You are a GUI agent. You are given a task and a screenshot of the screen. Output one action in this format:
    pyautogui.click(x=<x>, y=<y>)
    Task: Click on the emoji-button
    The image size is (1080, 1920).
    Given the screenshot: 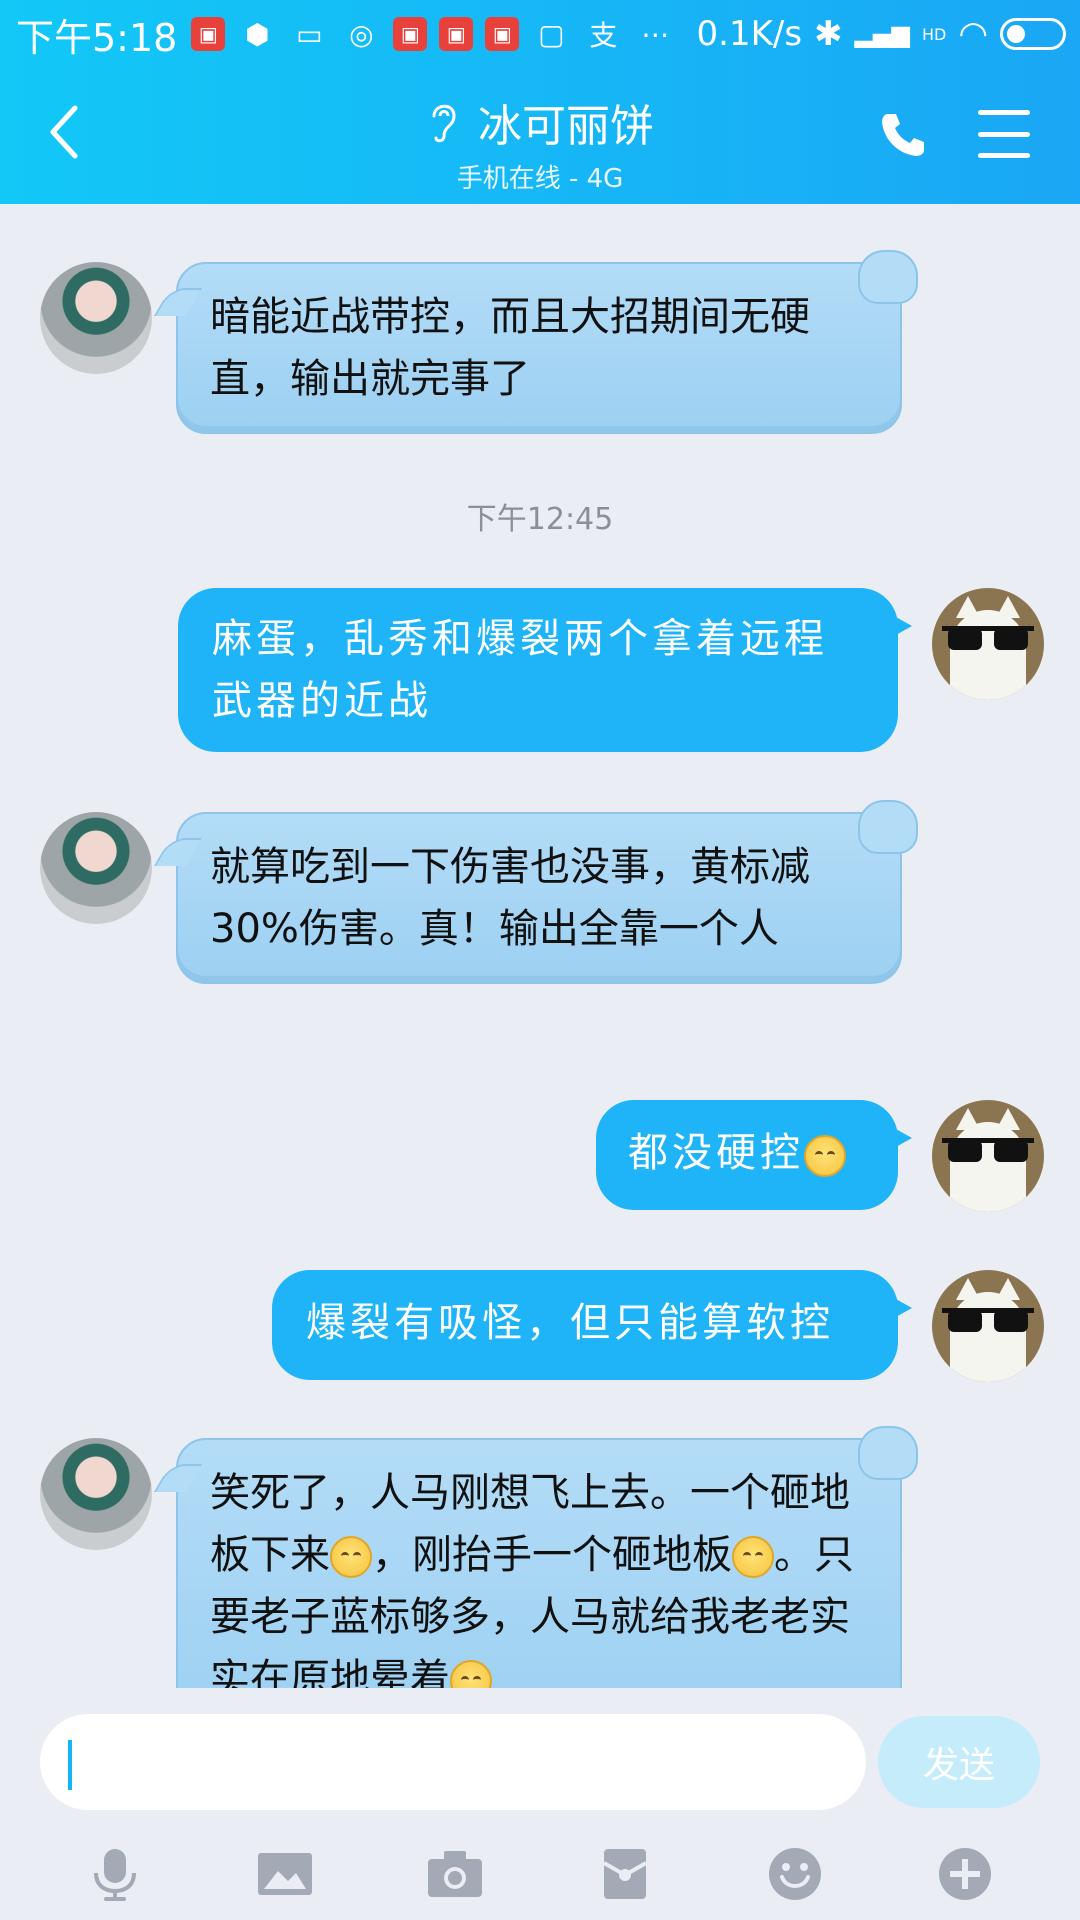 What is the action you would take?
    pyautogui.click(x=795, y=1874)
    